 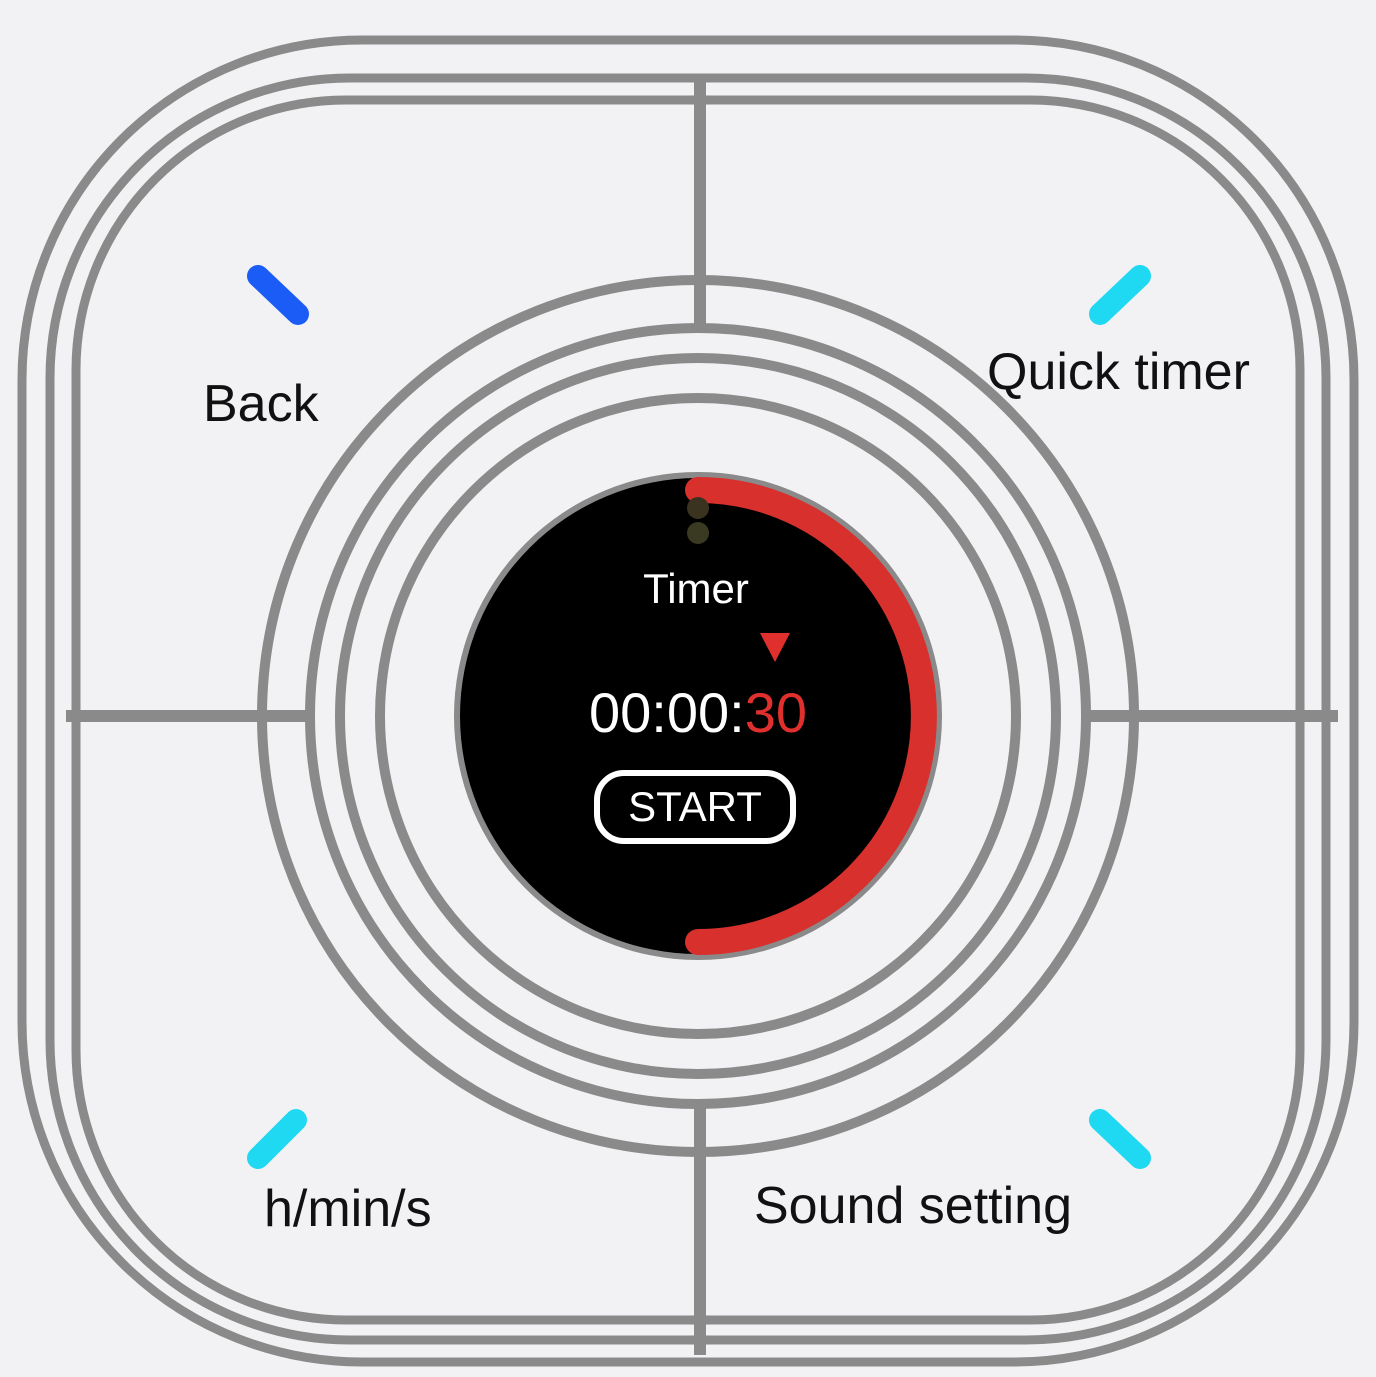 I want to click on hms-indicator-icon, so click(x=277, y=1139).